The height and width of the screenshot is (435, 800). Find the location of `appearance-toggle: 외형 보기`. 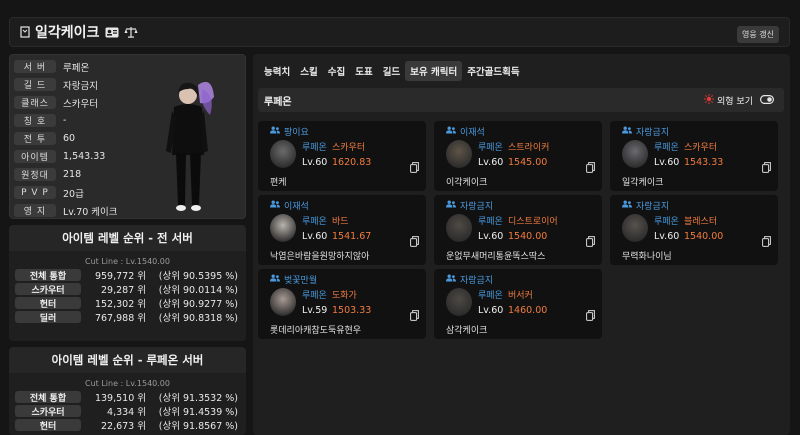

appearance-toggle: 외형 보기 is located at coordinates (739, 100).